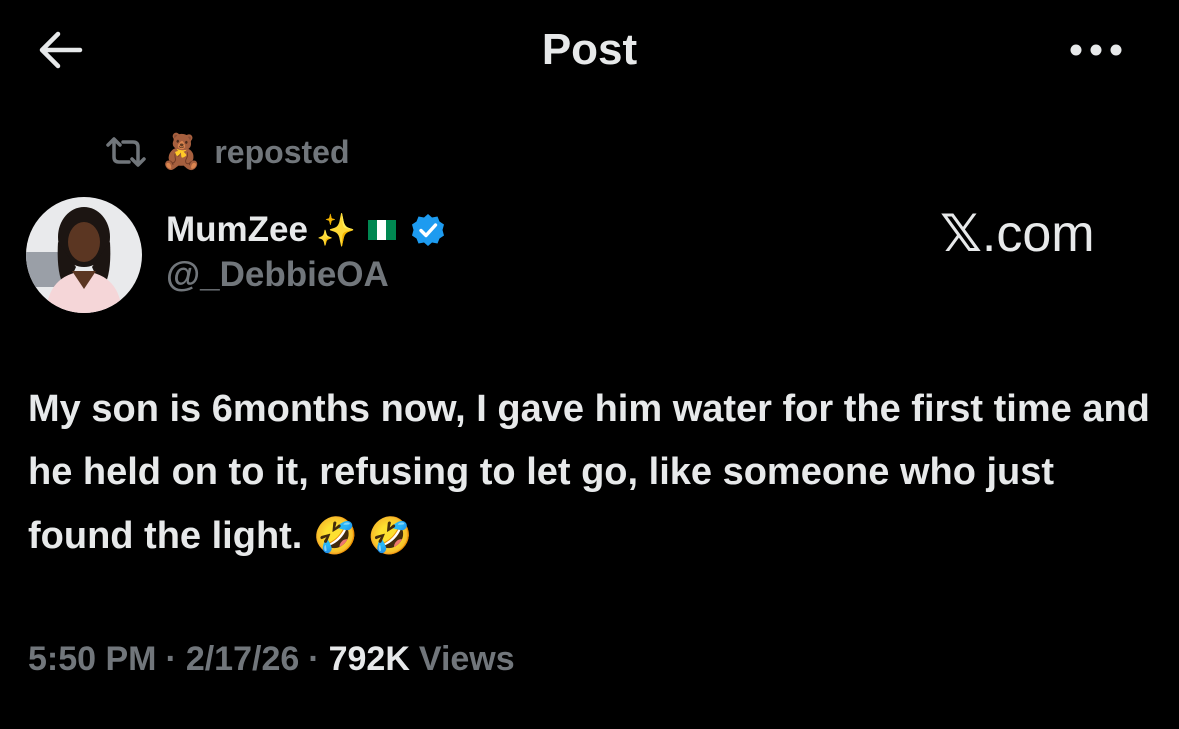 The height and width of the screenshot is (729, 1179). Describe the element at coordinates (237, 229) in the screenshot. I see `author-display-name: MumZee` at that location.